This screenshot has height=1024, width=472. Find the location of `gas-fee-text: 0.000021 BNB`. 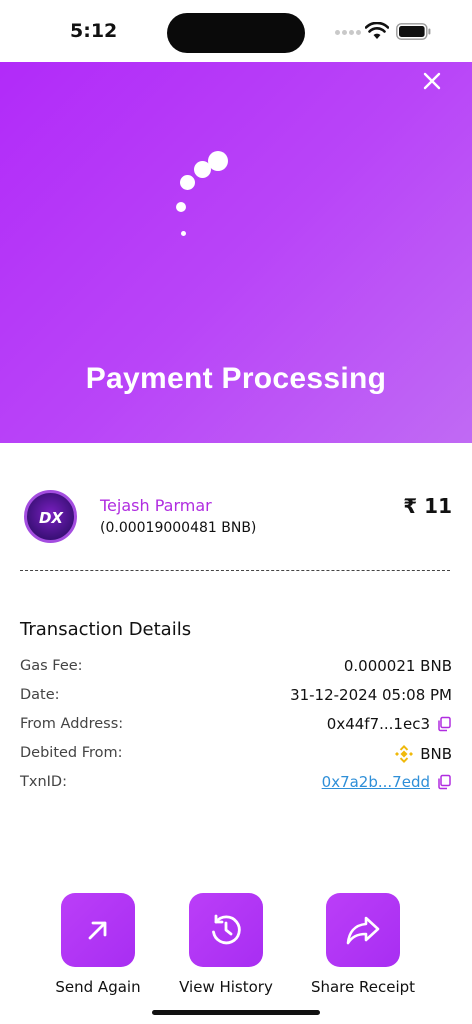

gas-fee-text: 0.000021 BNB is located at coordinates (397, 666).